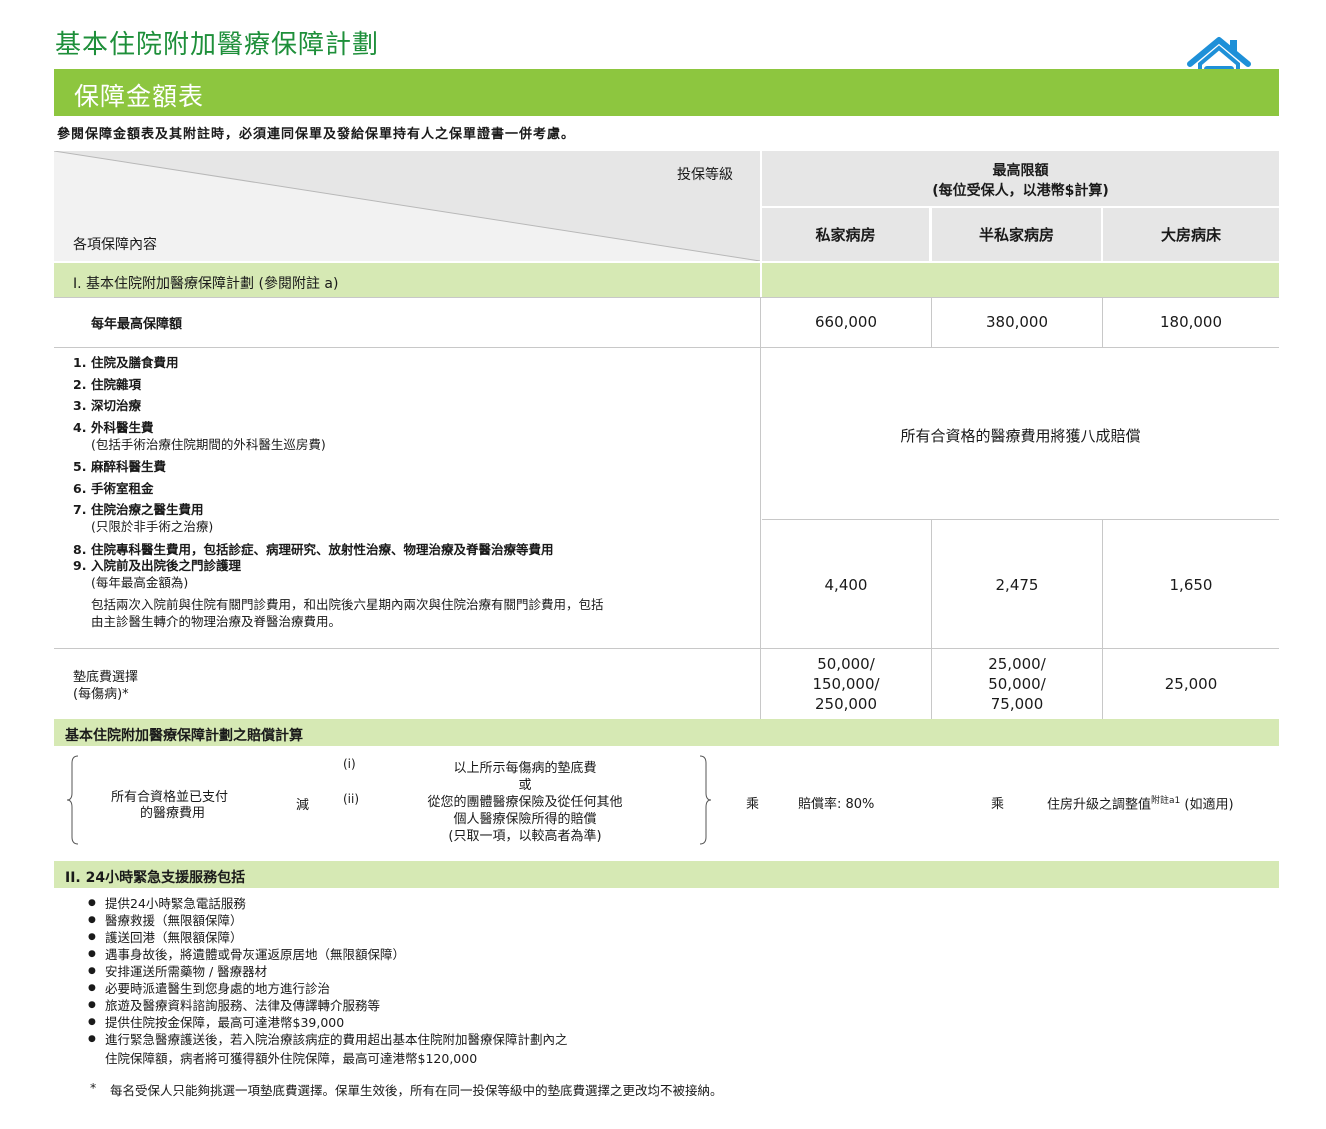 The height and width of the screenshot is (1129, 1326). I want to click on calc-title: 基本住院附加醫療保障計劃之賠償計算, so click(184, 736).